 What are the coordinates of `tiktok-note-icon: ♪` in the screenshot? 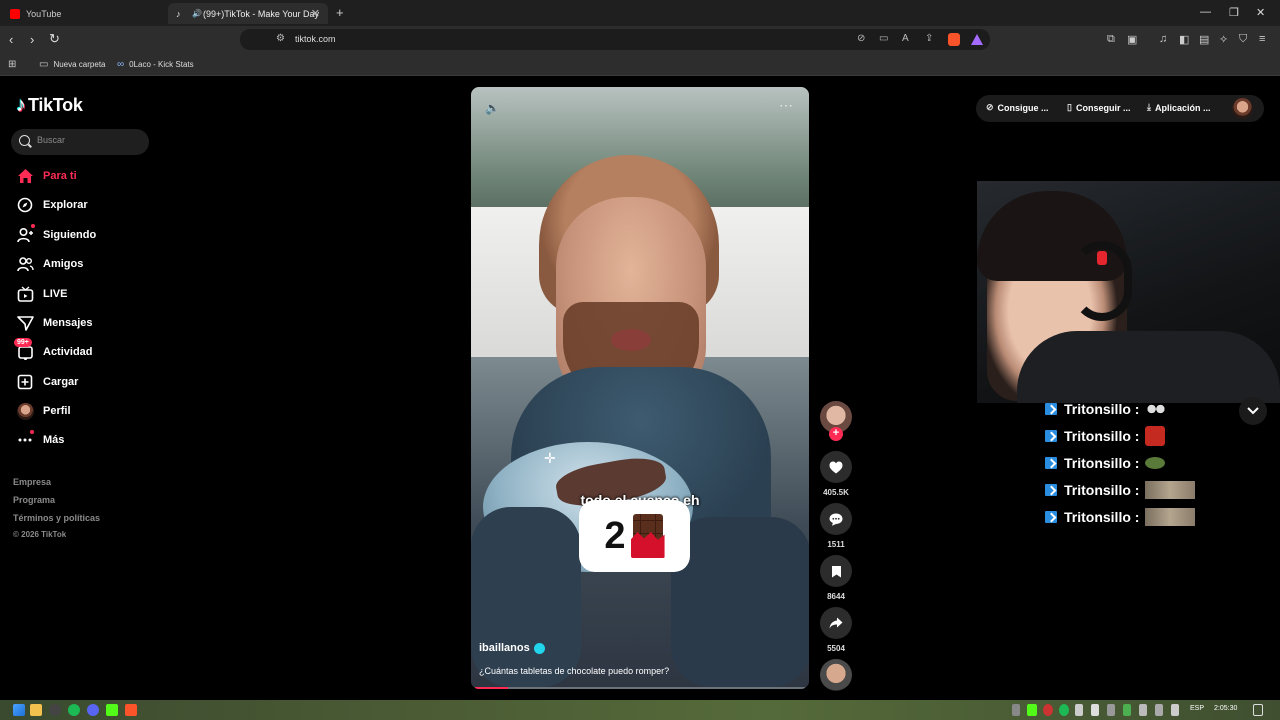 It's located at (21, 105).